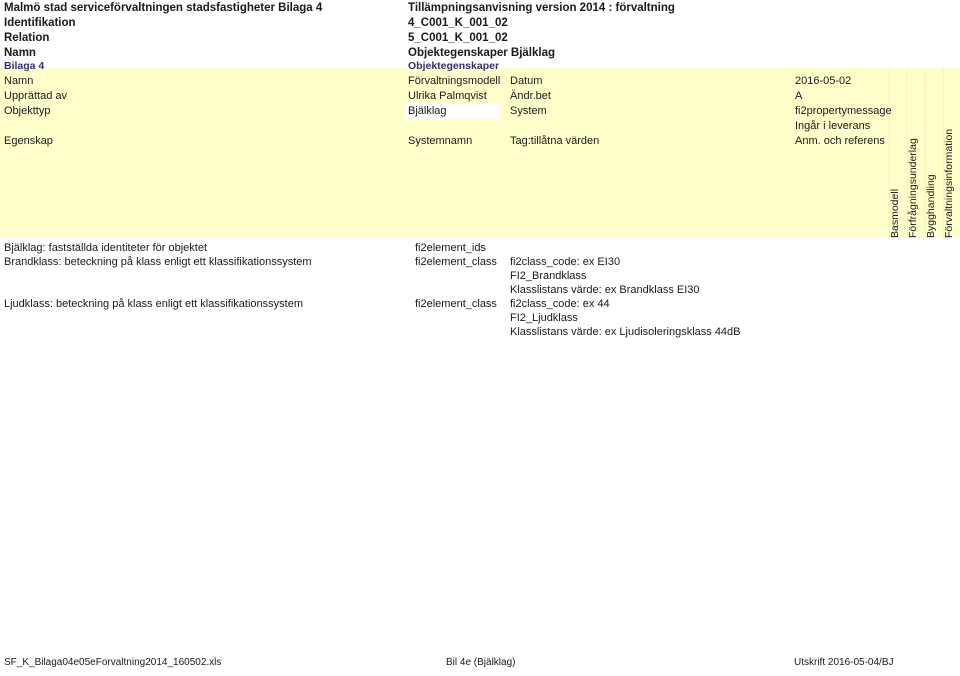  Describe the element at coordinates (544, 318) in the screenshot. I see `table-row-tag-line: FI2_Ljudklass` at that location.